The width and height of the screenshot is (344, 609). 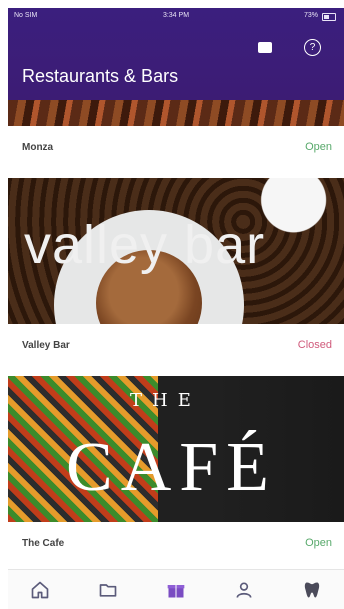 What do you see at coordinates (43, 543) in the screenshot?
I see `venue-name: The Cafe` at bounding box center [43, 543].